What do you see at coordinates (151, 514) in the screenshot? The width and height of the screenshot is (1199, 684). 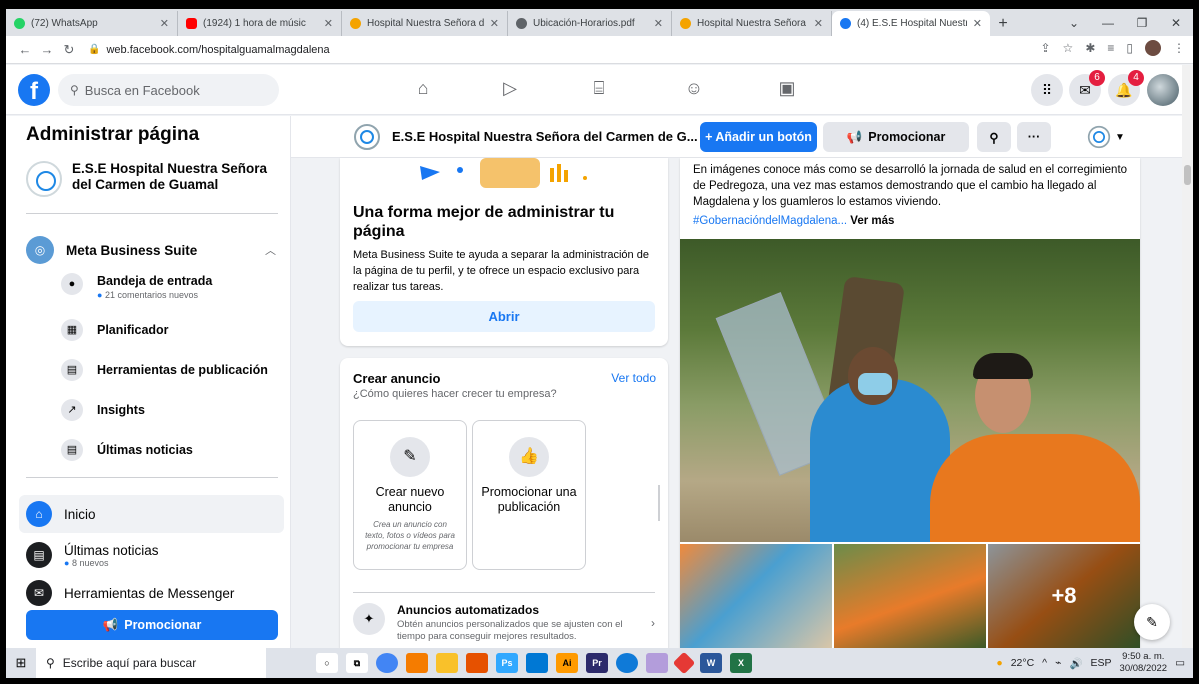 I see `sidebar-item-home: ⌂ Inicio` at bounding box center [151, 514].